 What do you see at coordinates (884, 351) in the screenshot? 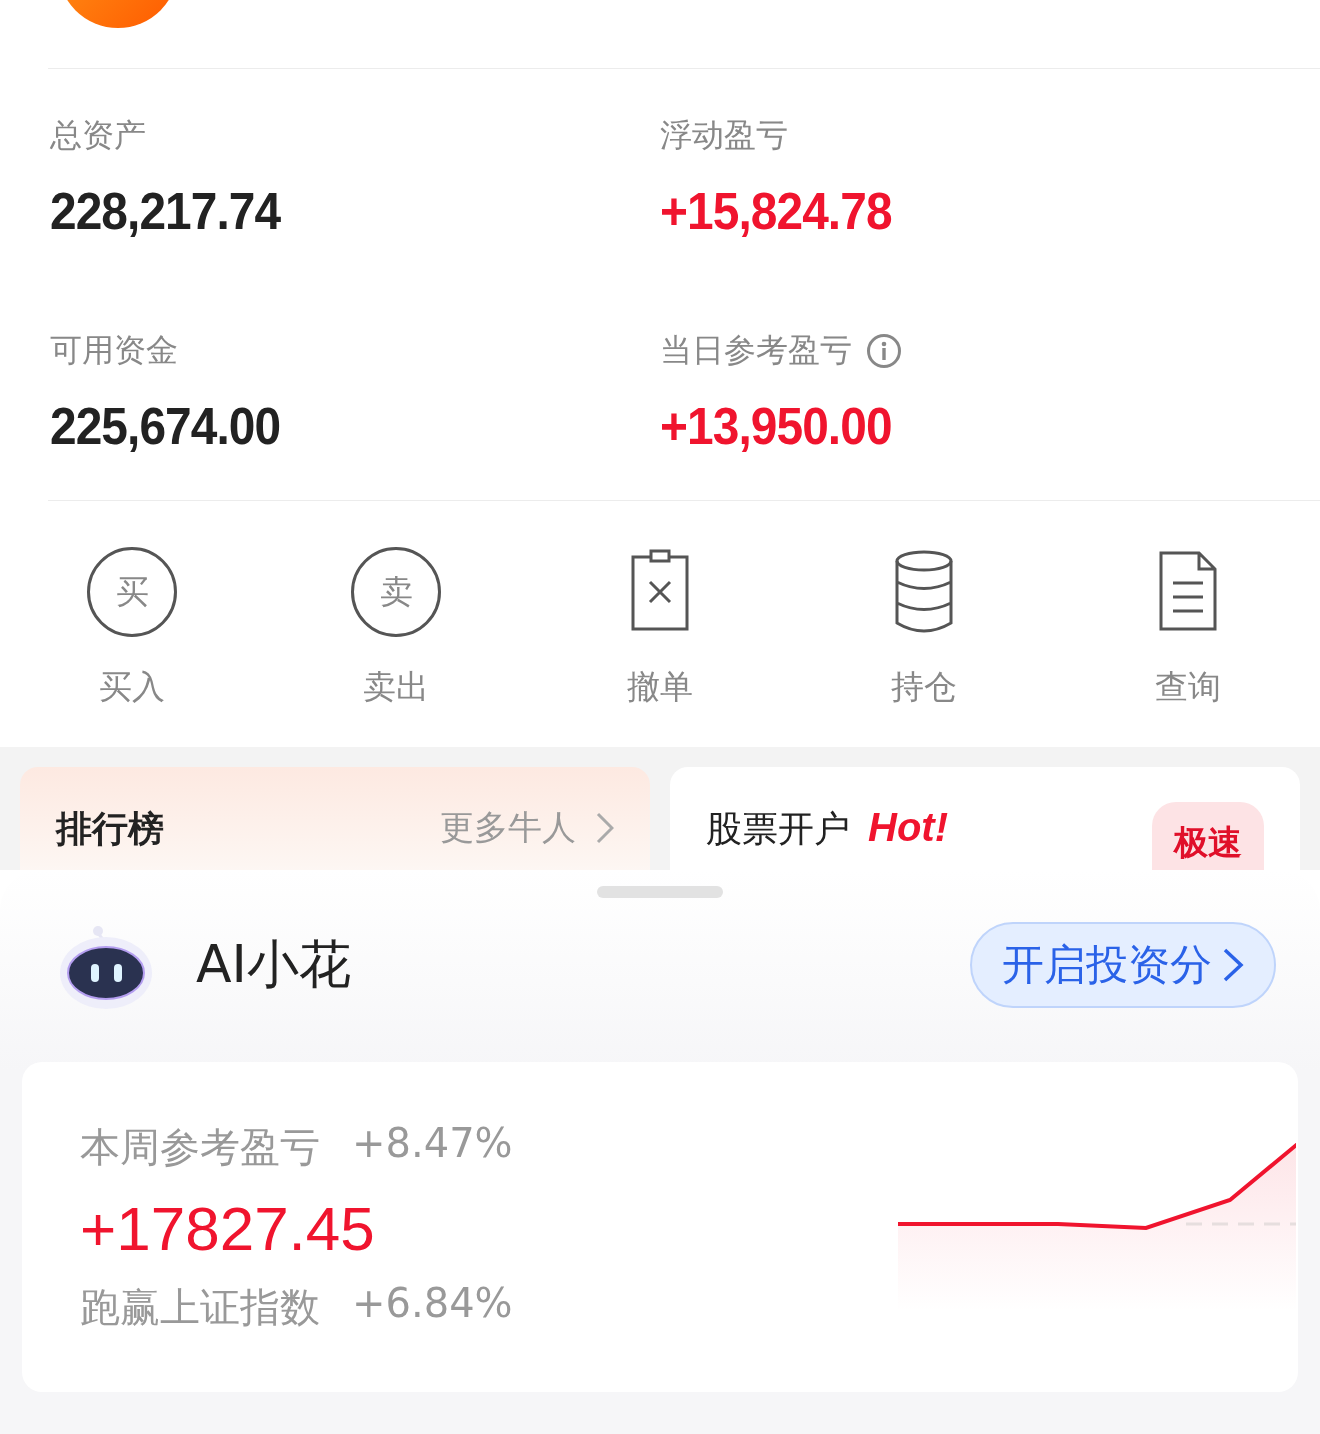
I see `info-icon` at bounding box center [884, 351].